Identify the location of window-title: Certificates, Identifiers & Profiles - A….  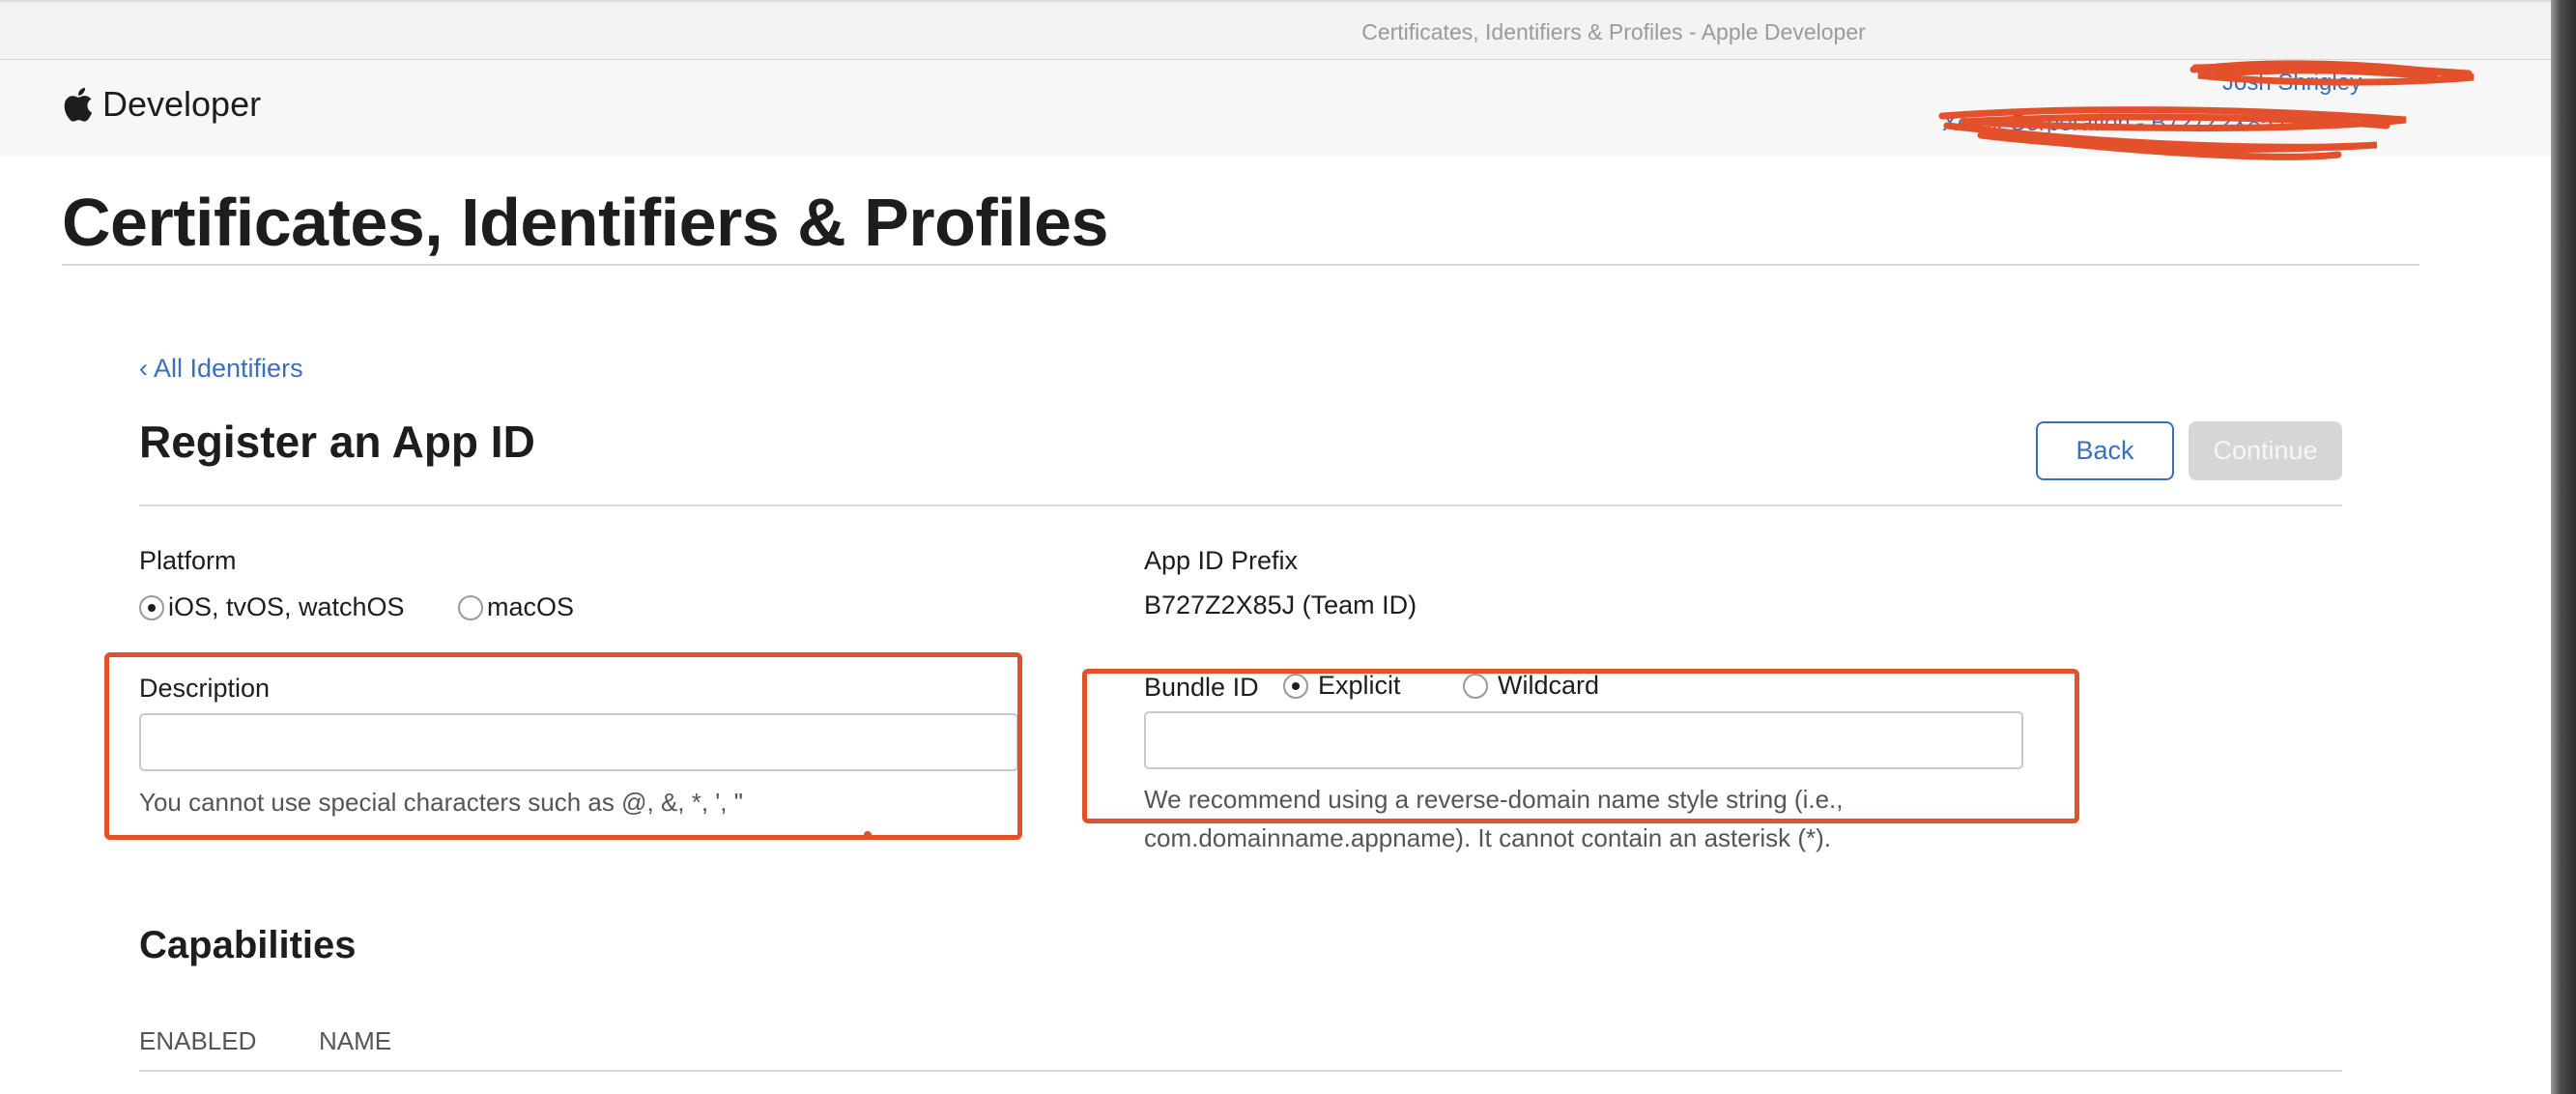
(1614, 31).